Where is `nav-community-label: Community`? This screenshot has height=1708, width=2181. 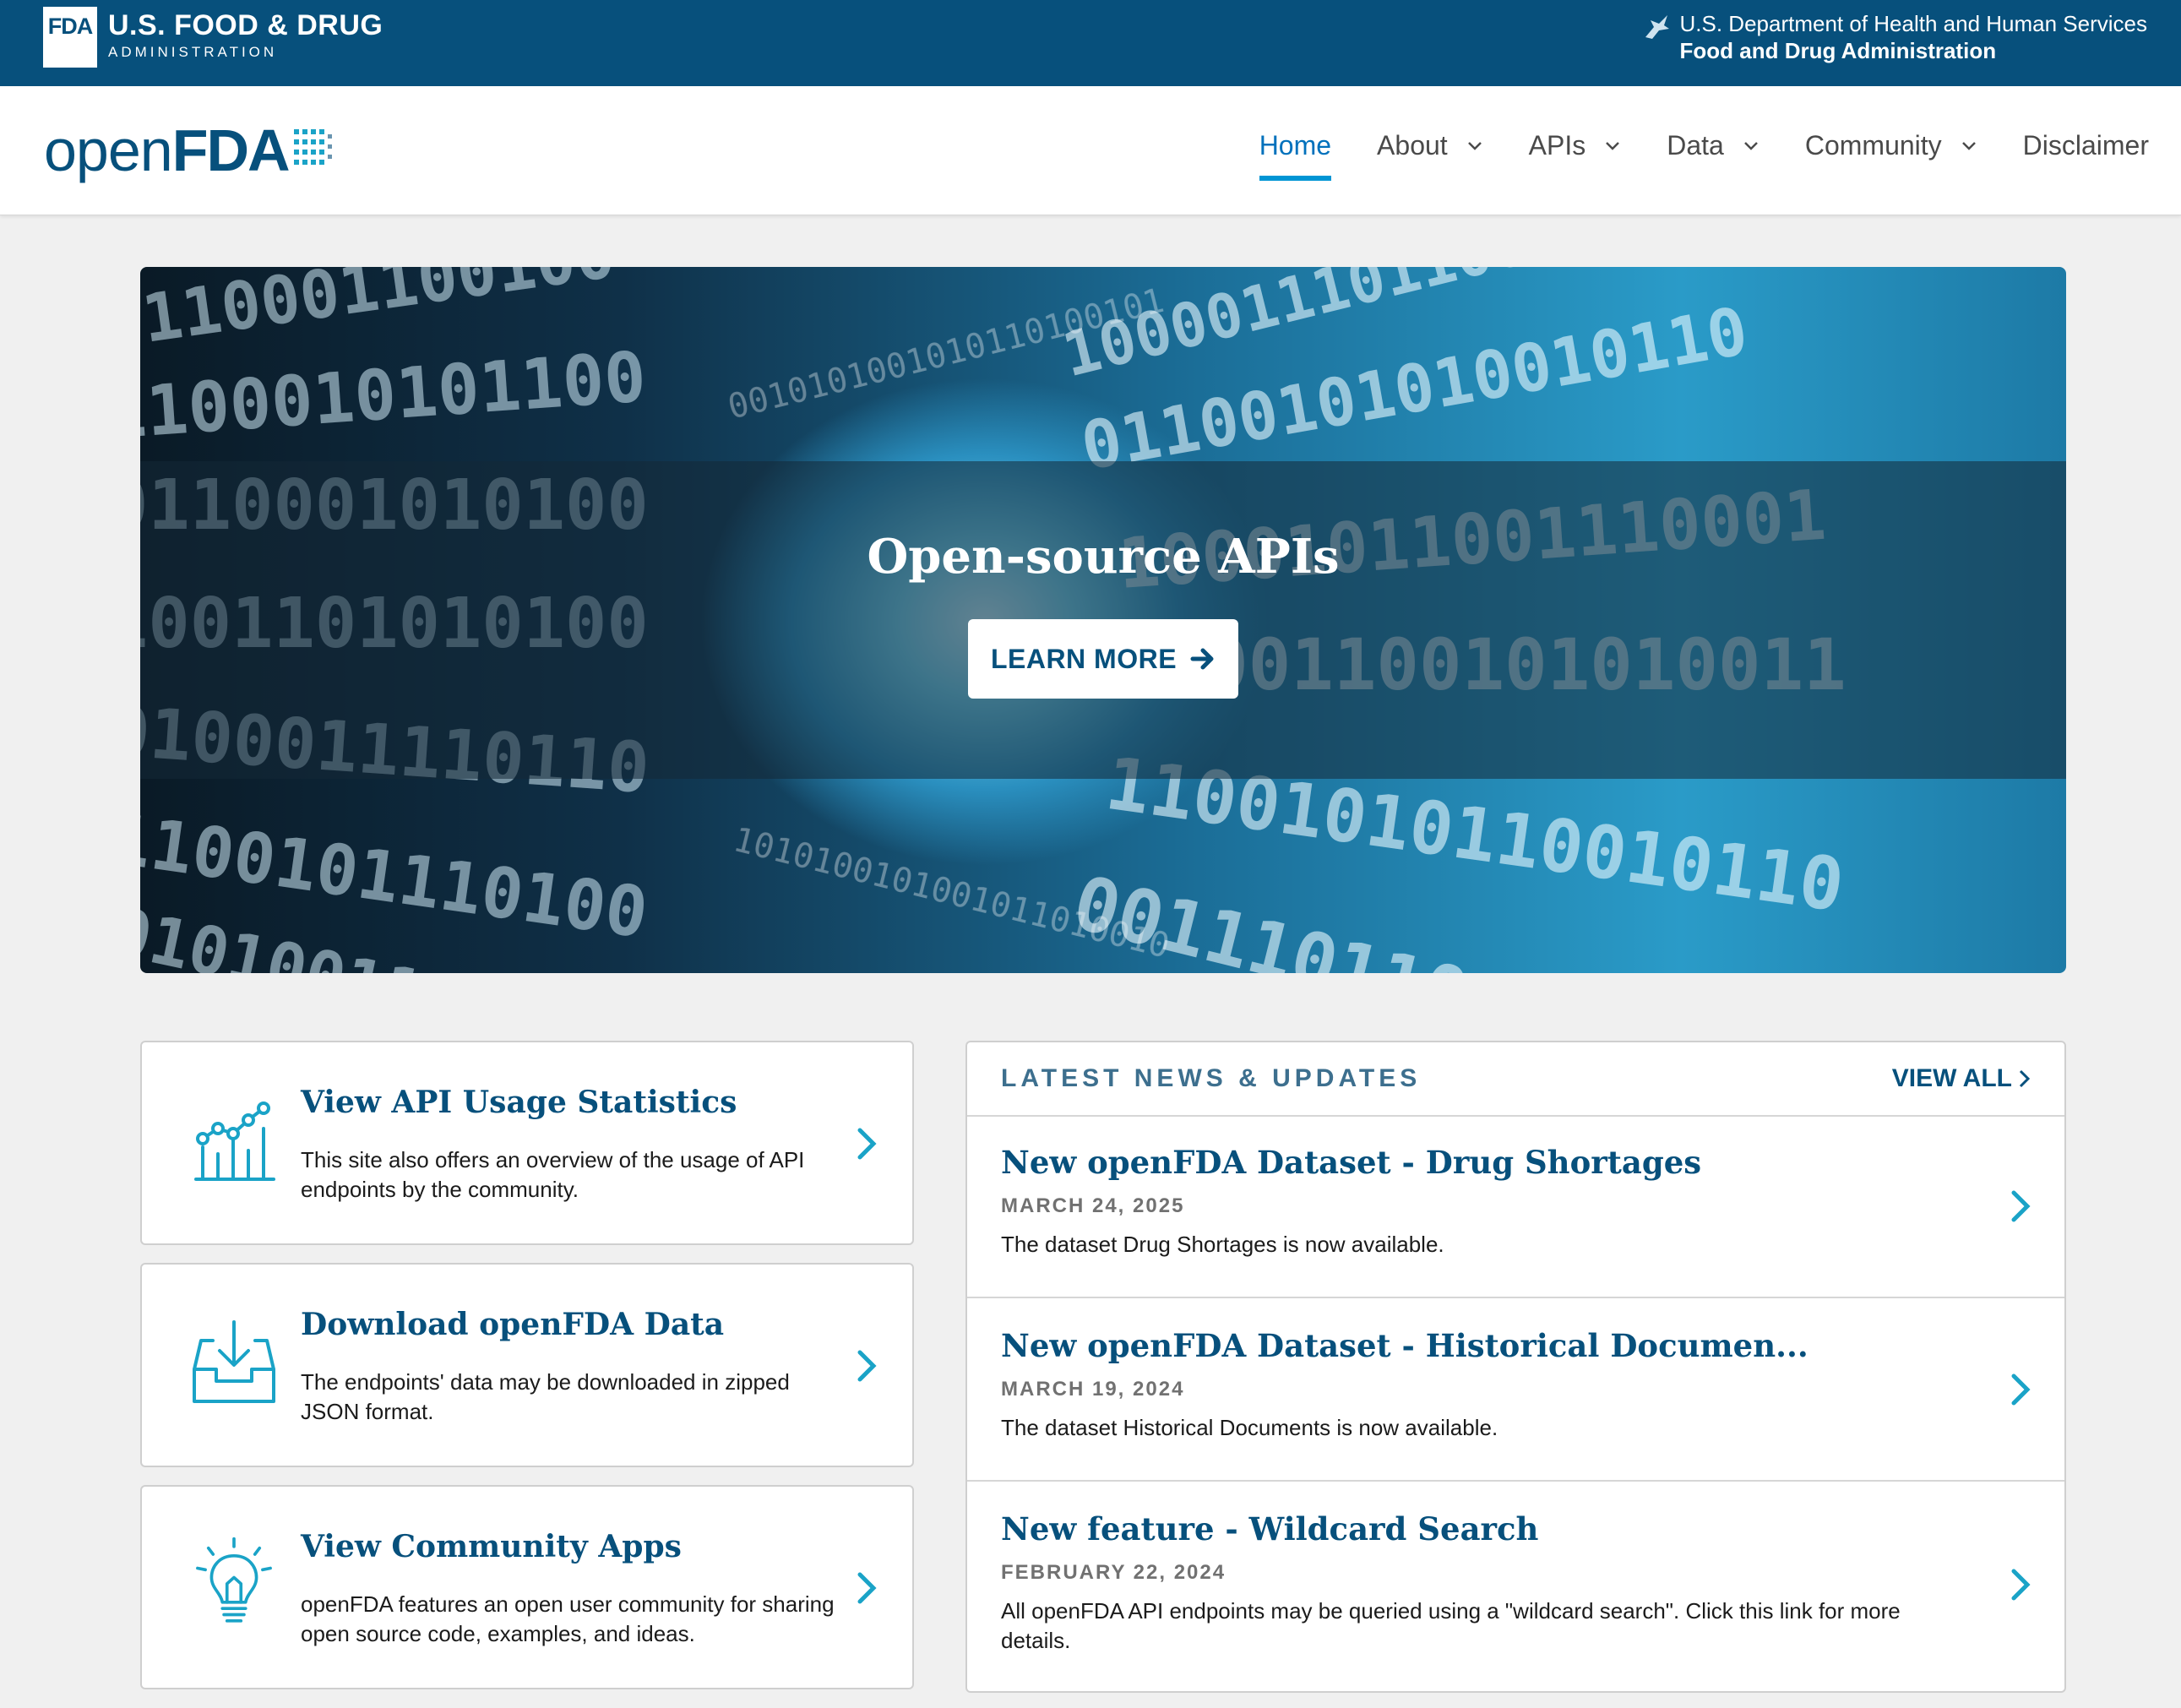
nav-community-label: Community is located at coordinates (1873, 144).